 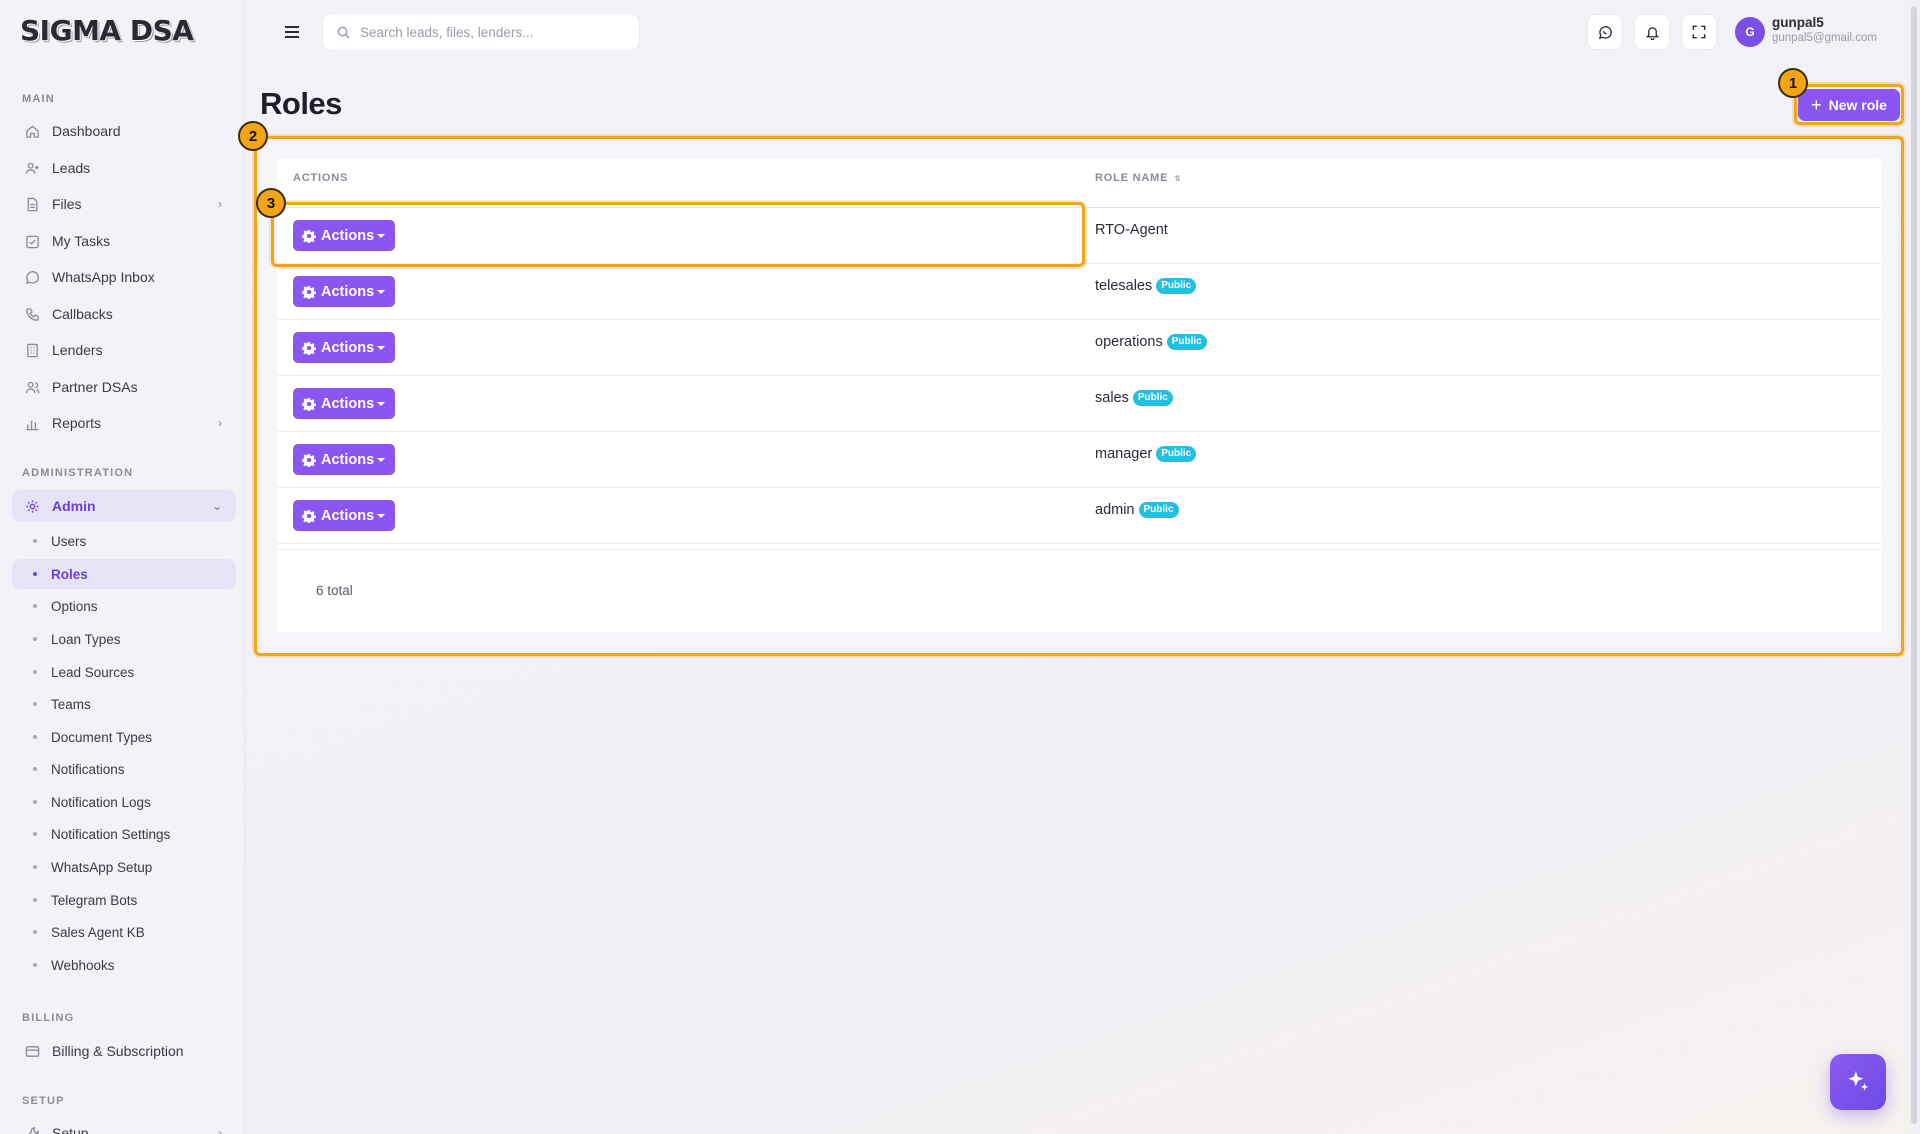 I want to click on credit-card-icon, so click(x=32, y=1051).